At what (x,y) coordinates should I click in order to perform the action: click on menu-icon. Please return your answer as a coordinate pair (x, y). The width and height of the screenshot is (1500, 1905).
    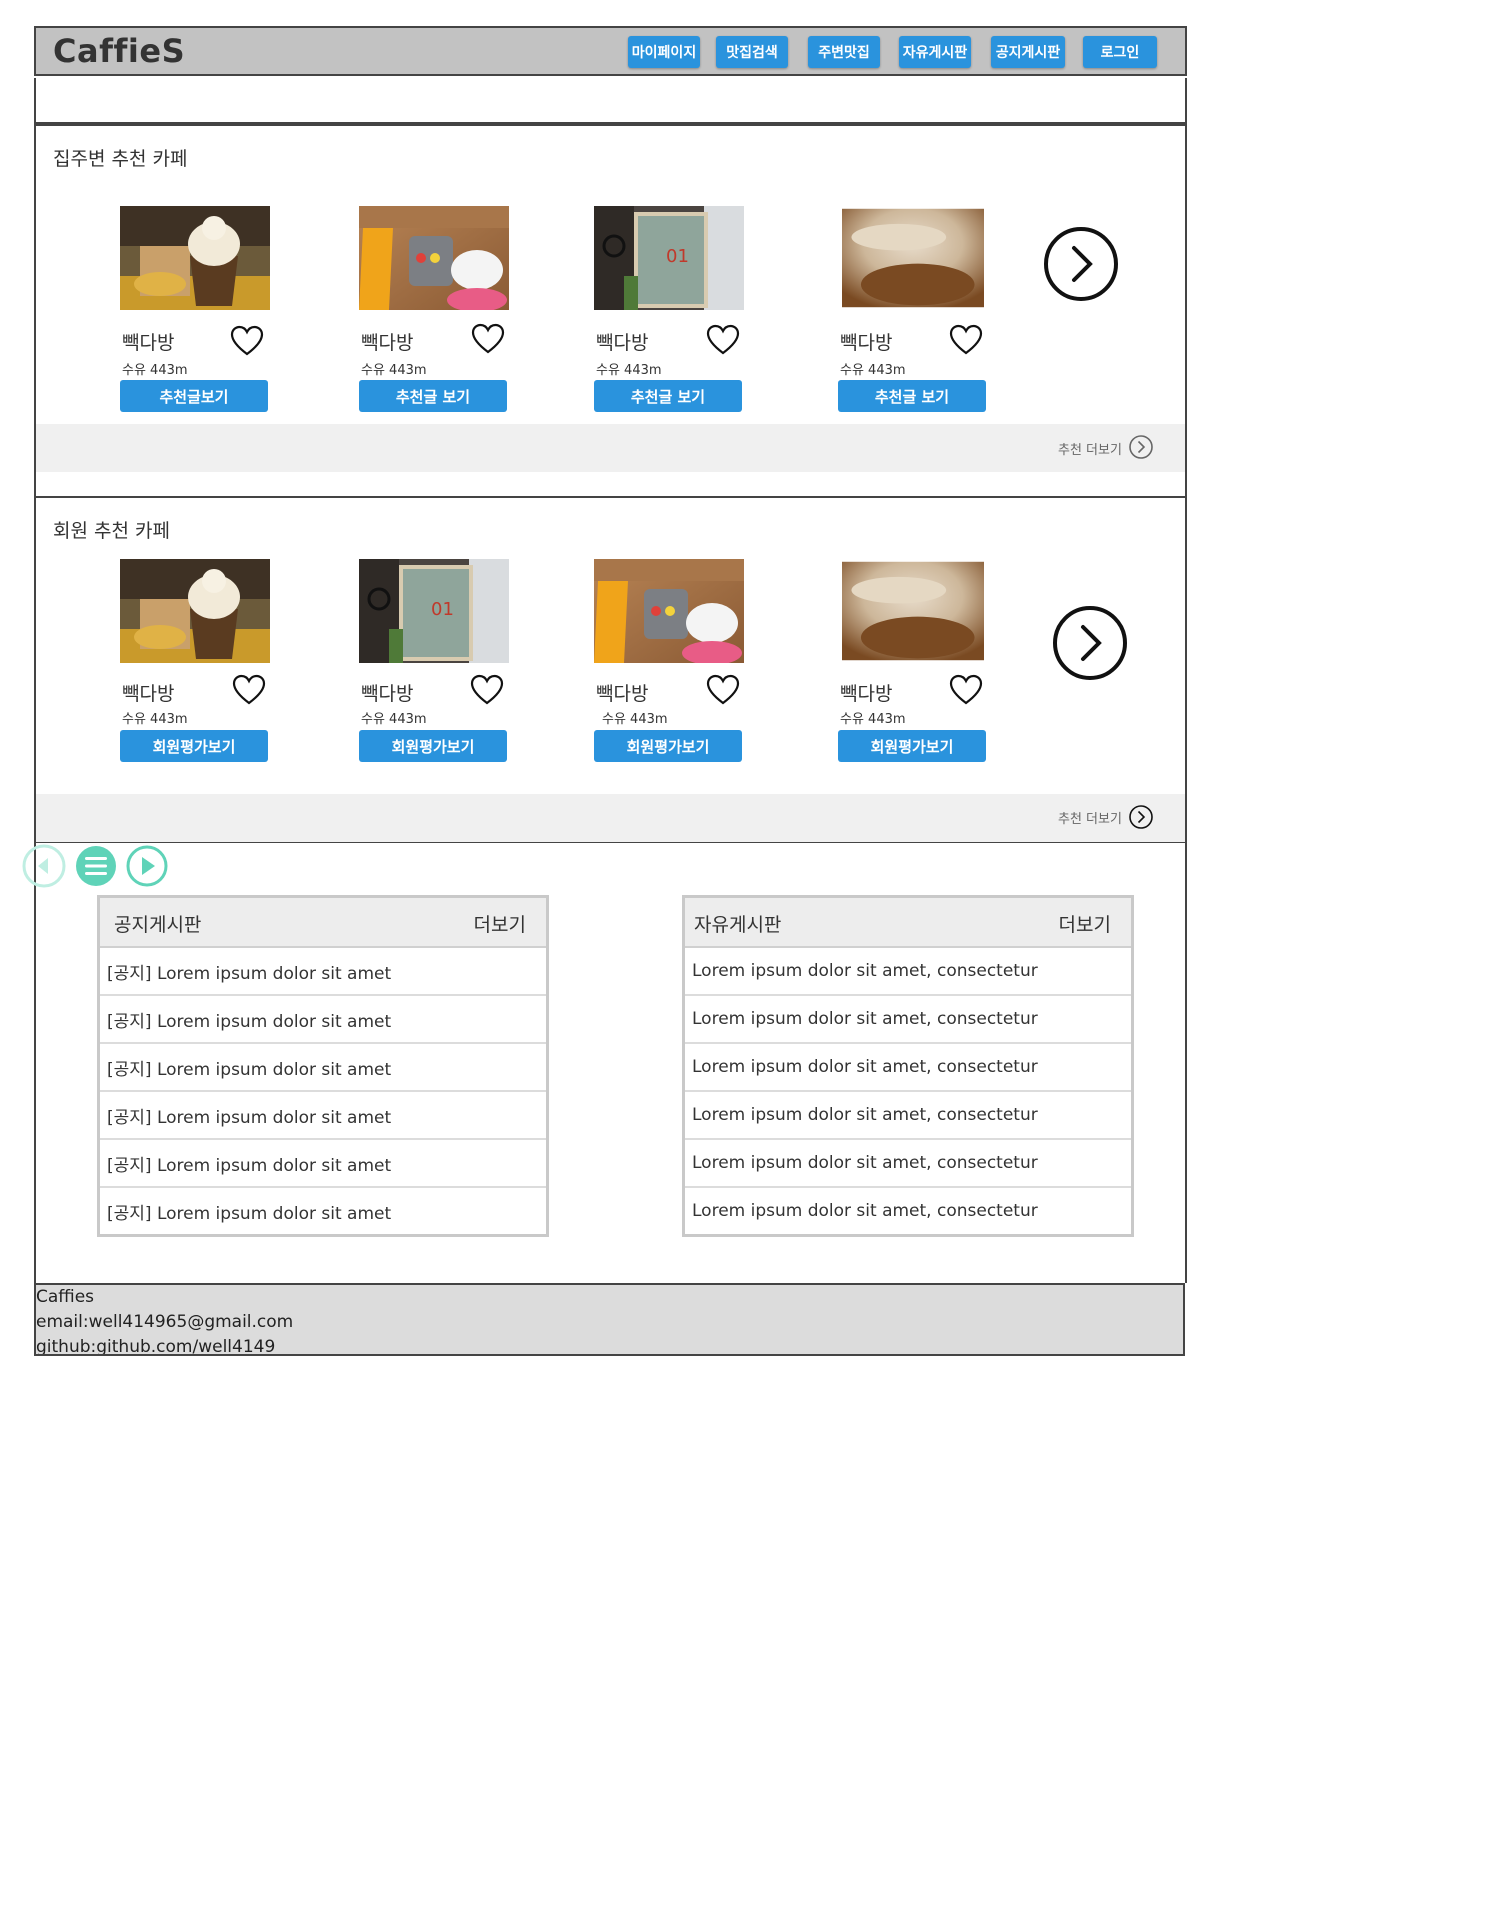
    Looking at the image, I should click on (96, 866).